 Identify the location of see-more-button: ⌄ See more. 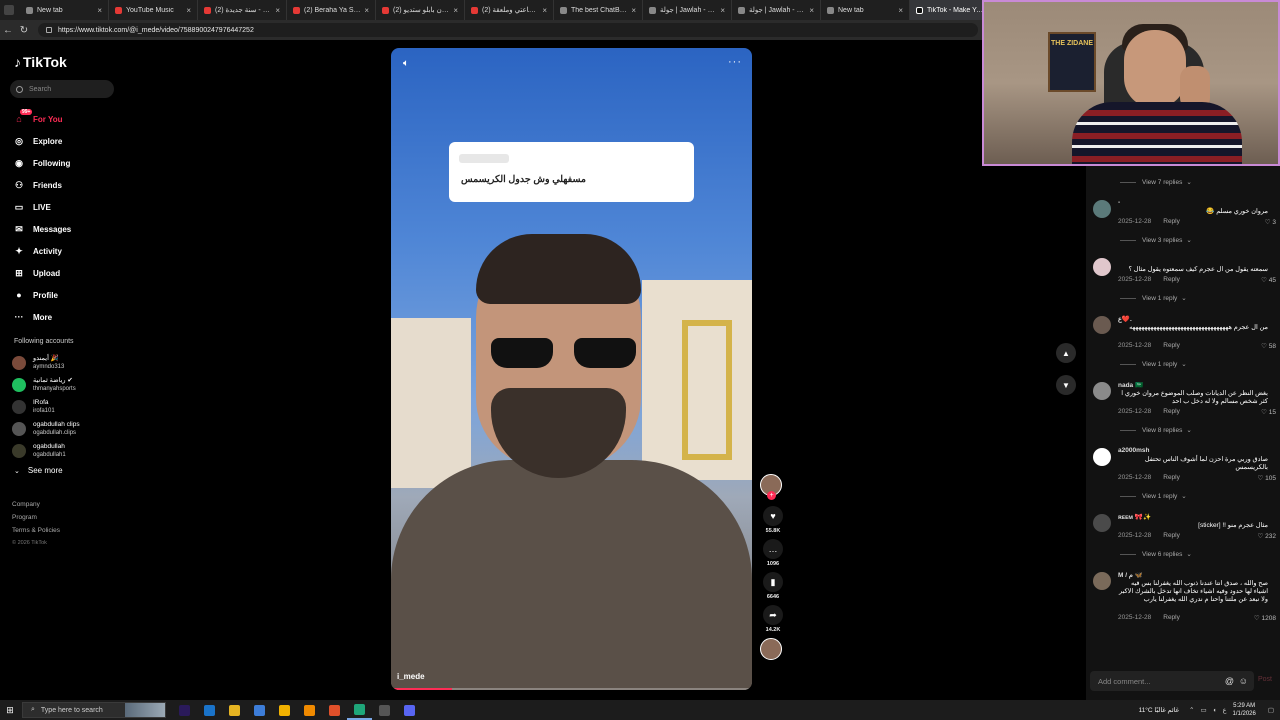
(38, 470).